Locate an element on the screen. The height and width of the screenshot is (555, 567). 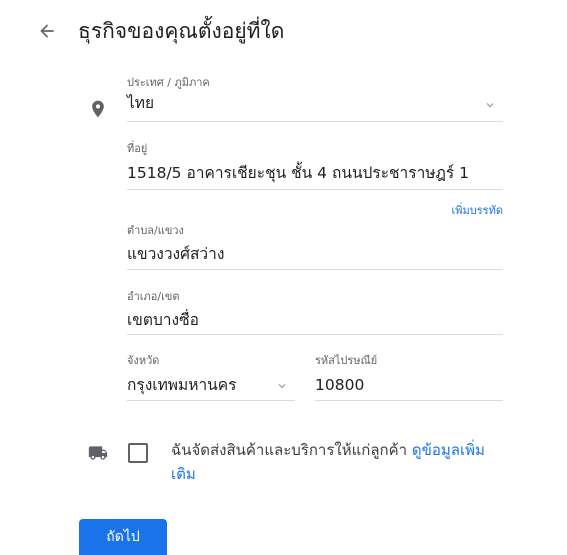
arrow-back-icon is located at coordinates (47, 31).